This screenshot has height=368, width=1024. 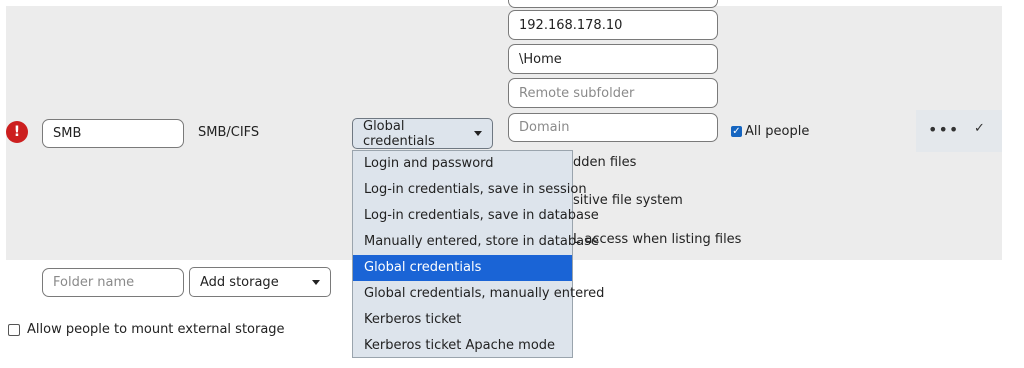 I want to click on remote-subfolder-input: Remote subfolder, so click(x=613, y=93).